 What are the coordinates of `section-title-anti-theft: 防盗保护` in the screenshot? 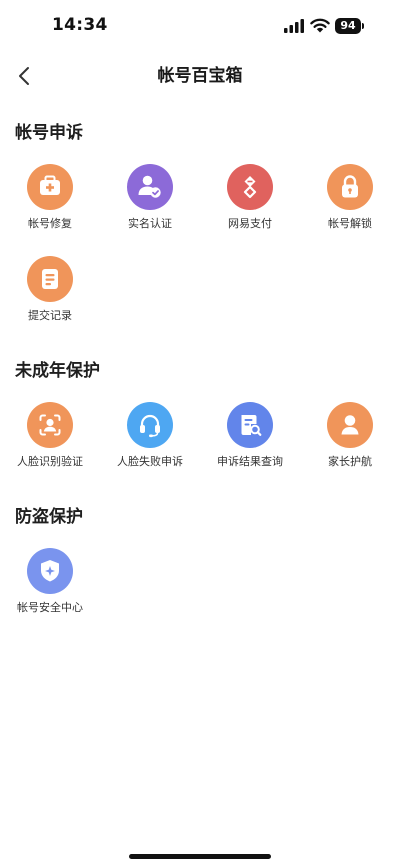 It's located at (49, 517).